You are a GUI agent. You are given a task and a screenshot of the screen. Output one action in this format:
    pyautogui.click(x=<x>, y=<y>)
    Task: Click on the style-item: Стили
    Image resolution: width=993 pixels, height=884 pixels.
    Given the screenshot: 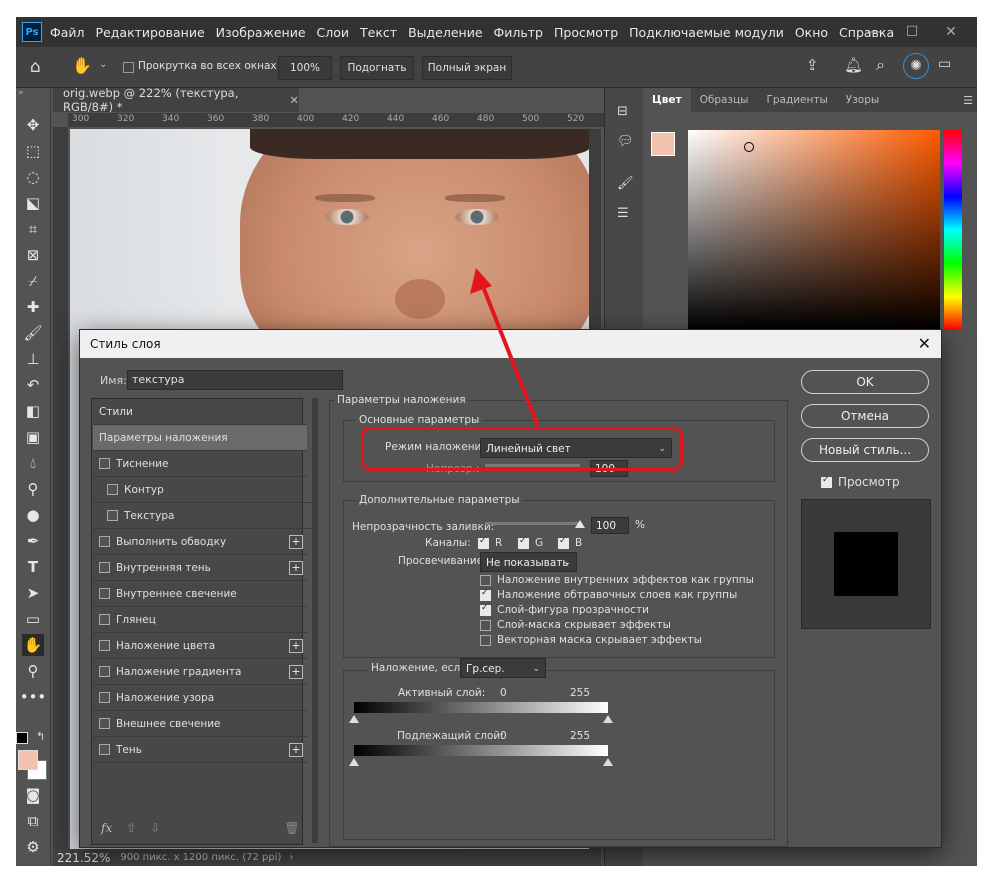 What is the action you would take?
    pyautogui.click(x=200, y=412)
    